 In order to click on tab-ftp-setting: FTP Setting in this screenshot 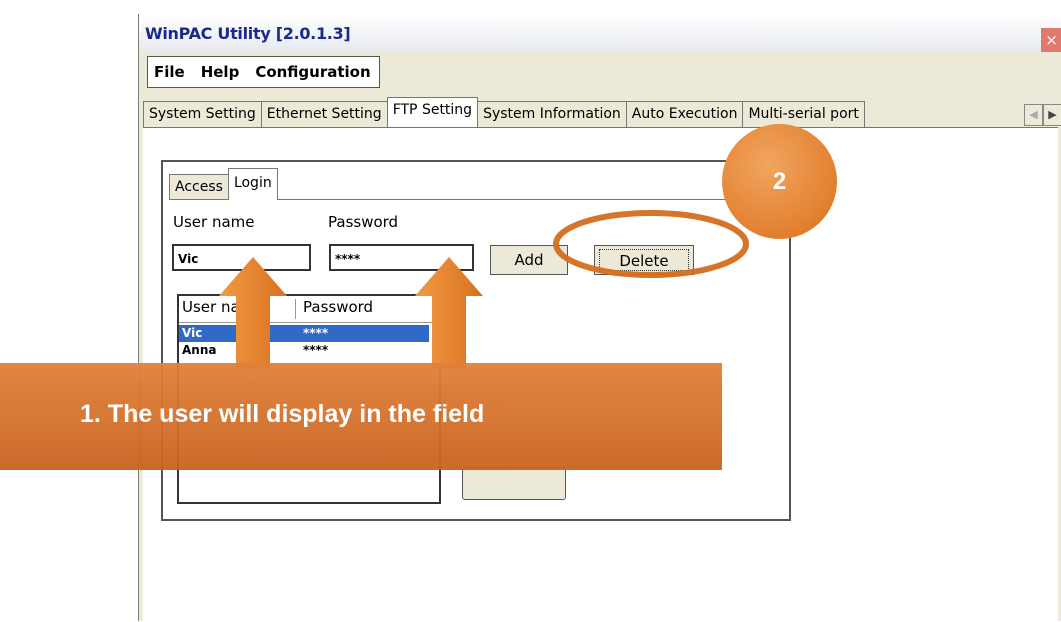, I will do `click(432, 112)`.